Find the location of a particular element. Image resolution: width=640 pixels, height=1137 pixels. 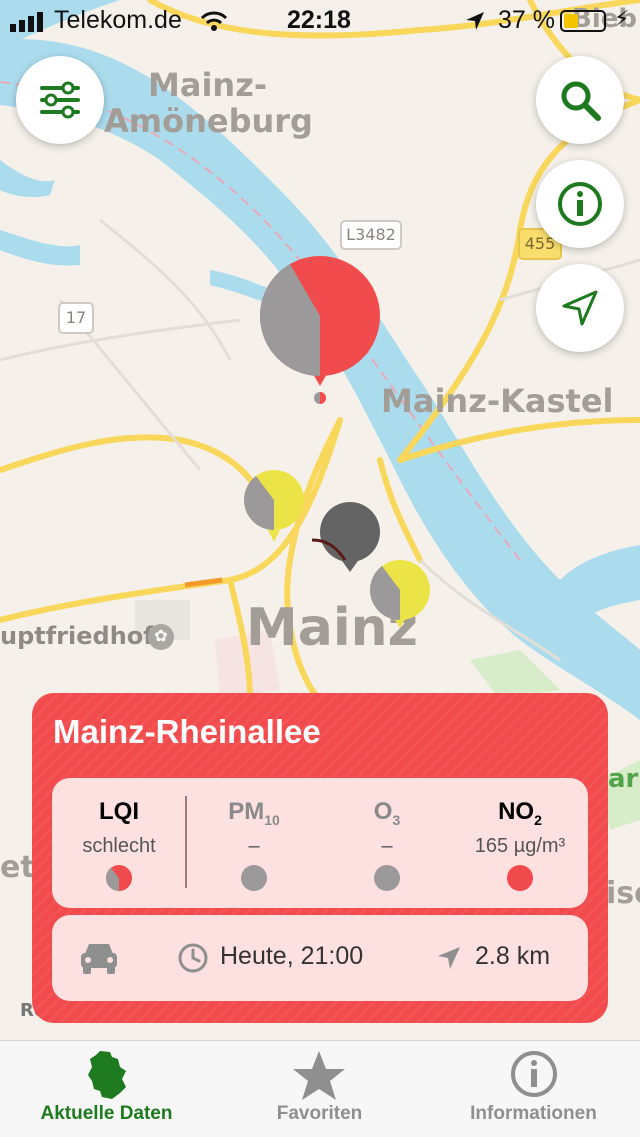

car-icon is located at coordinates (99, 959).